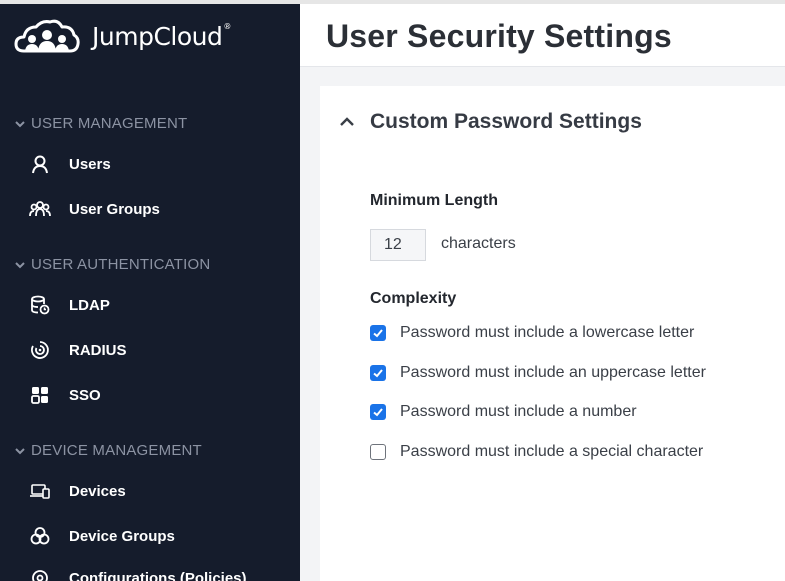  I want to click on sidebar-item-label: Devices, so click(97, 491).